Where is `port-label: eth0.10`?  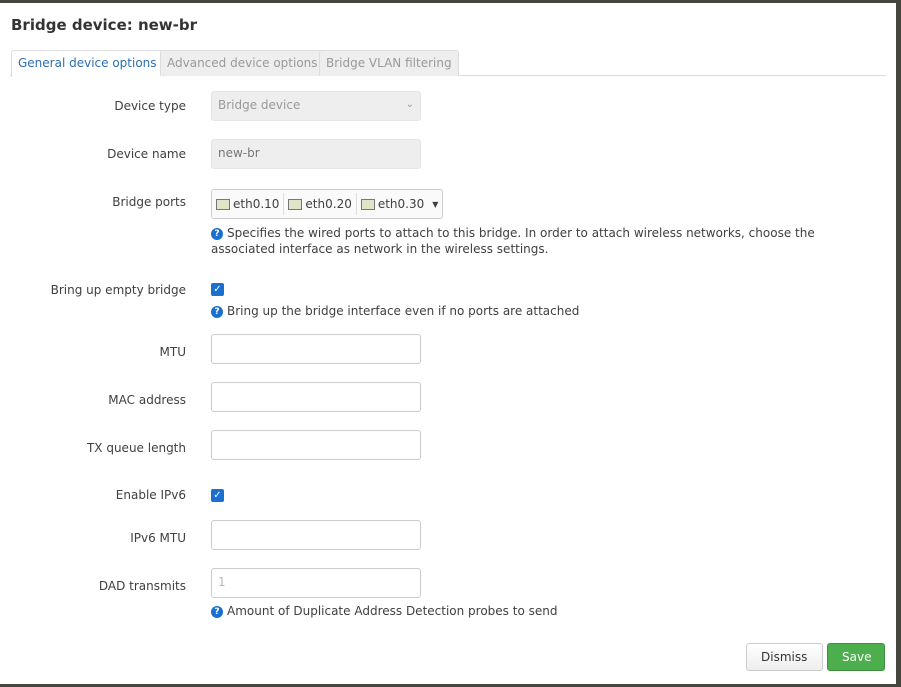
port-label: eth0.10 is located at coordinates (256, 204).